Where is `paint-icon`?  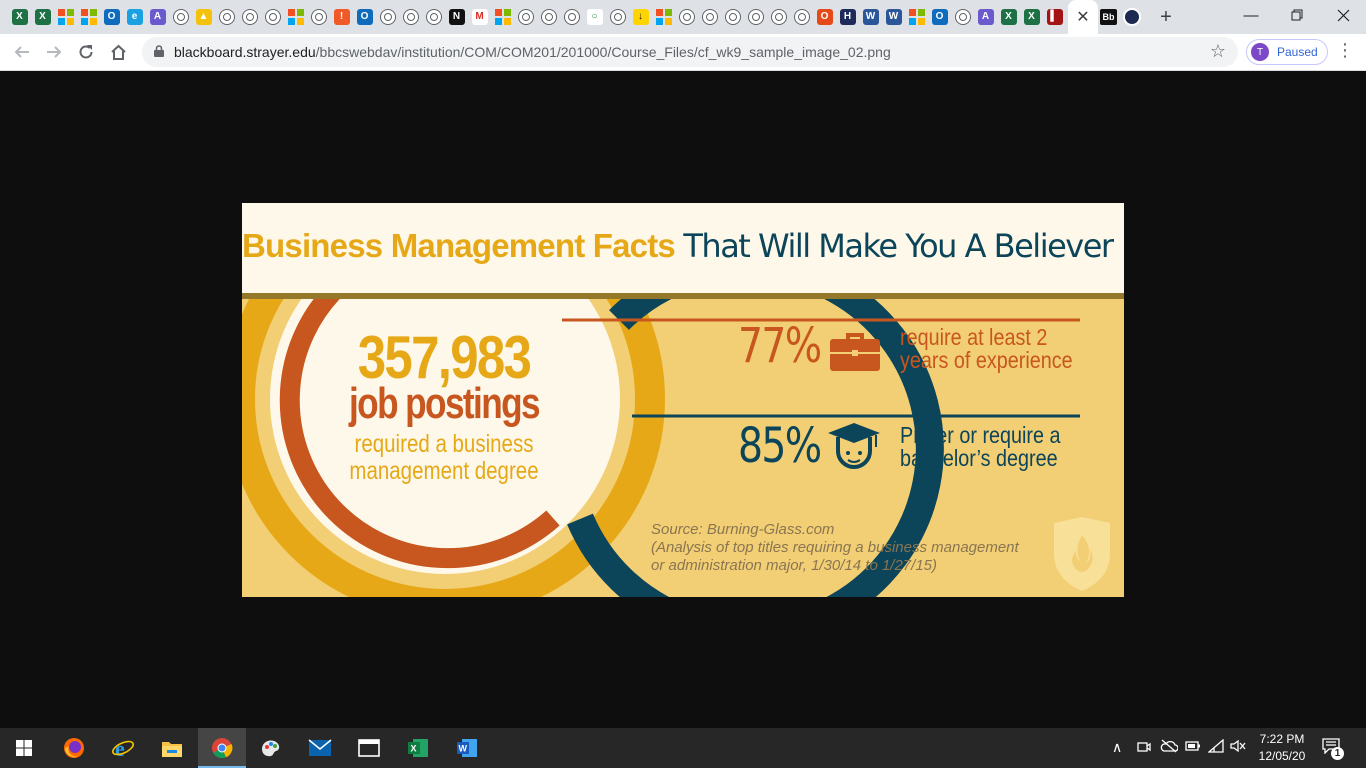
paint-icon is located at coordinates (271, 748).